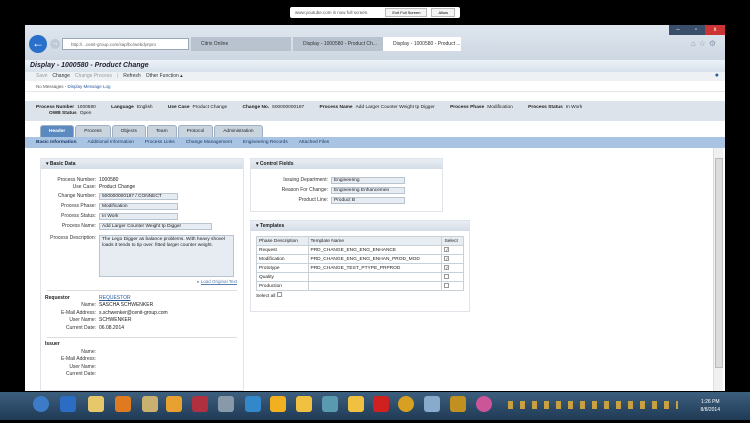 The width and height of the screenshot is (750, 423). Describe the element at coordinates (238, 131) in the screenshot. I see `tab-administration: Administration` at that location.